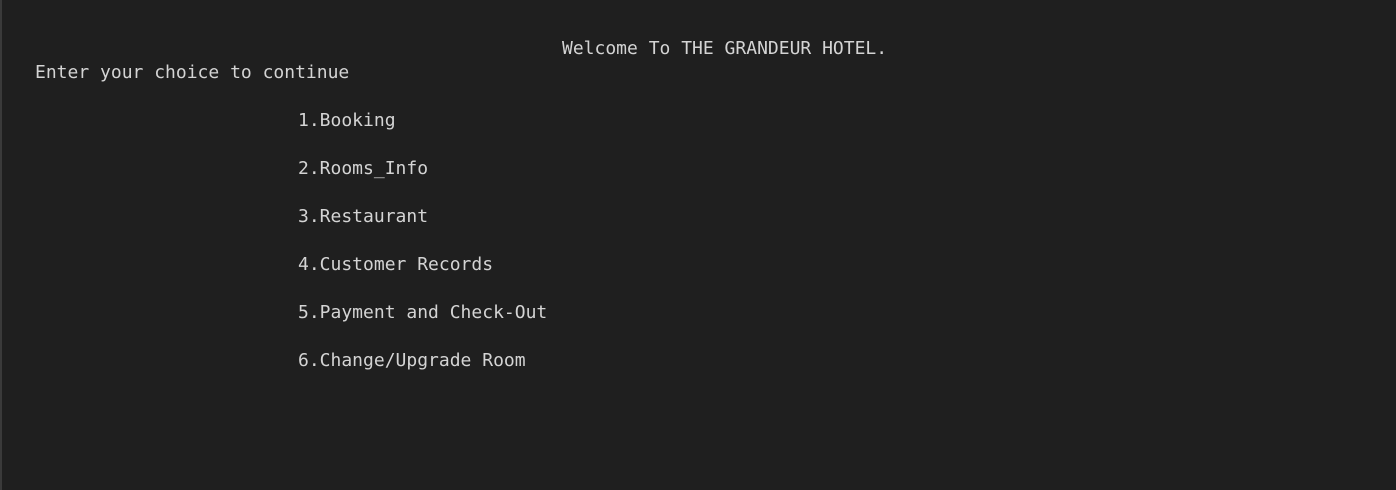 Image resolution: width=1396 pixels, height=490 pixels. What do you see at coordinates (396, 264) in the screenshot?
I see `menu-option-customer-records: 4.Customer Records` at bounding box center [396, 264].